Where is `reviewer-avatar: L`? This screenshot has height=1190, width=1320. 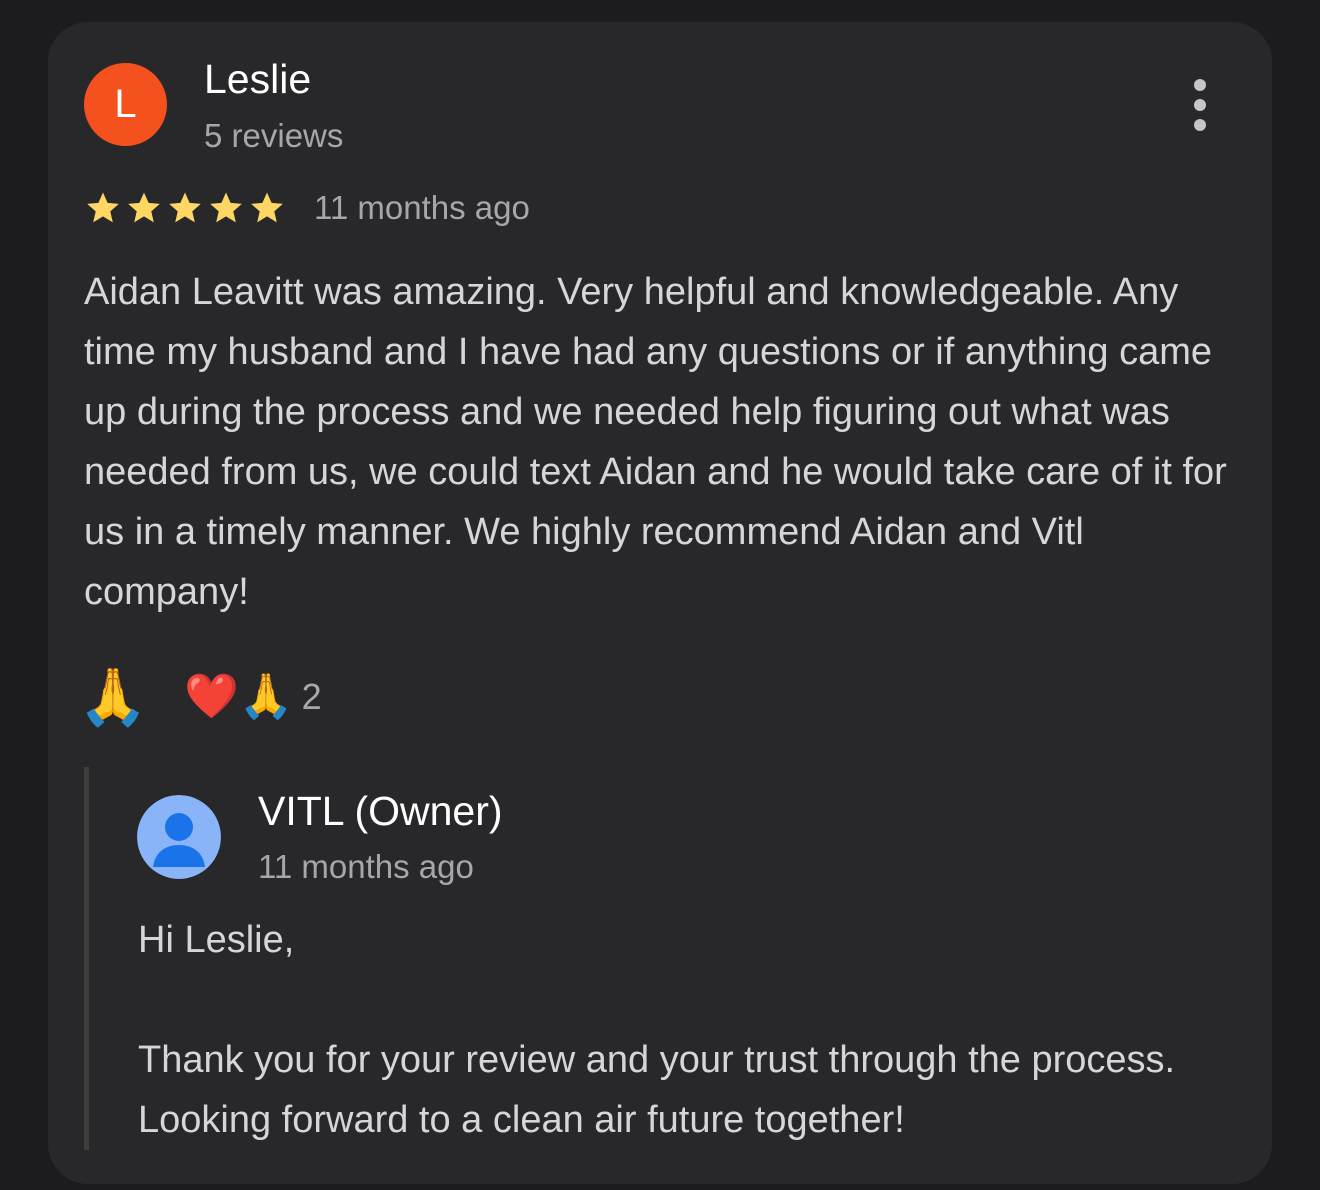 reviewer-avatar: L is located at coordinates (125, 104).